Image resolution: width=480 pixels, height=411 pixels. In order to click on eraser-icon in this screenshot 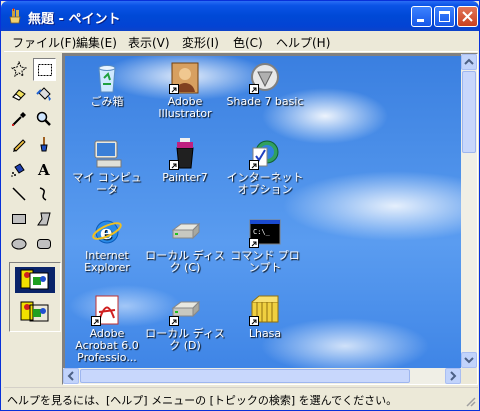, I will do `click(19, 95)`.